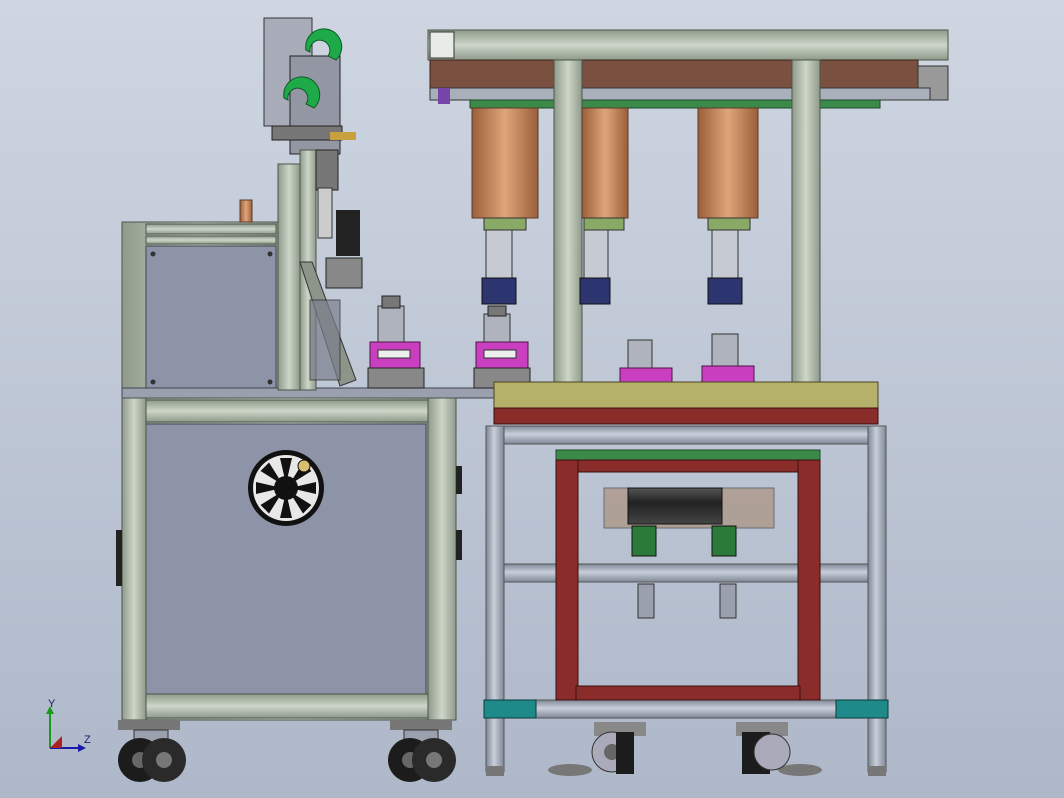  I want to click on upper-cabinet-door, so click(211, 317).